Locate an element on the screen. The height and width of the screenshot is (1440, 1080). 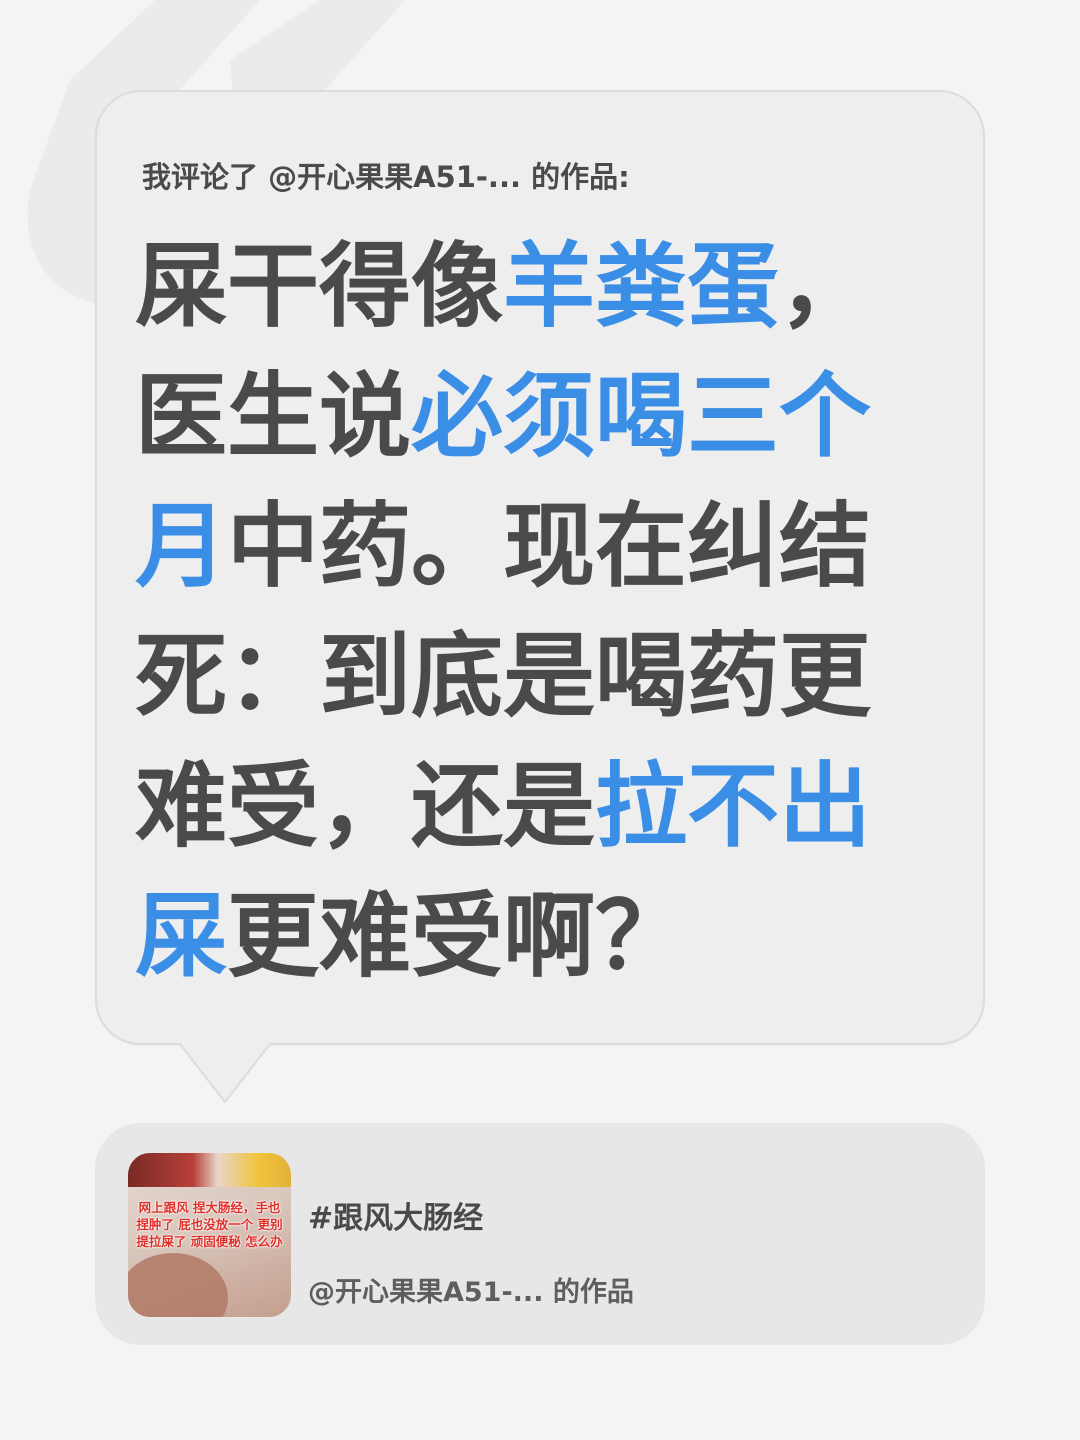
comment-text-segment: 更难受啊？ is located at coordinates (457, 936).